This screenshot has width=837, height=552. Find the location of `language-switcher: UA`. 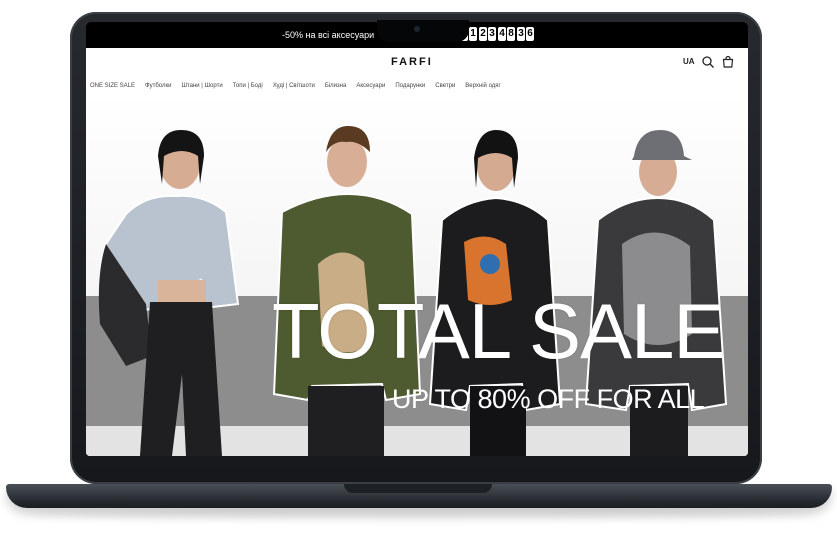

language-switcher: UA is located at coordinates (689, 61).